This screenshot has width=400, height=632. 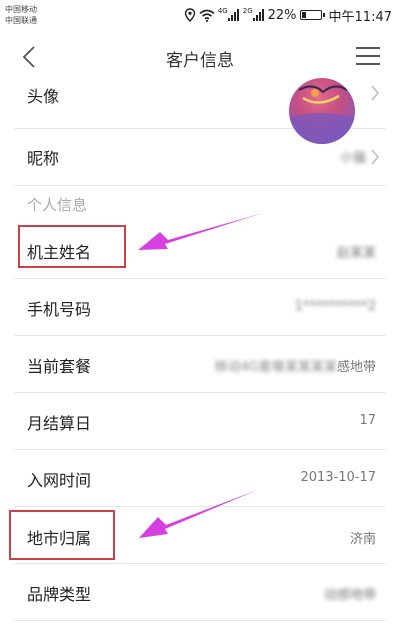 I want to click on plan-value-suffix: 感地带, so click(x=356, y=367).